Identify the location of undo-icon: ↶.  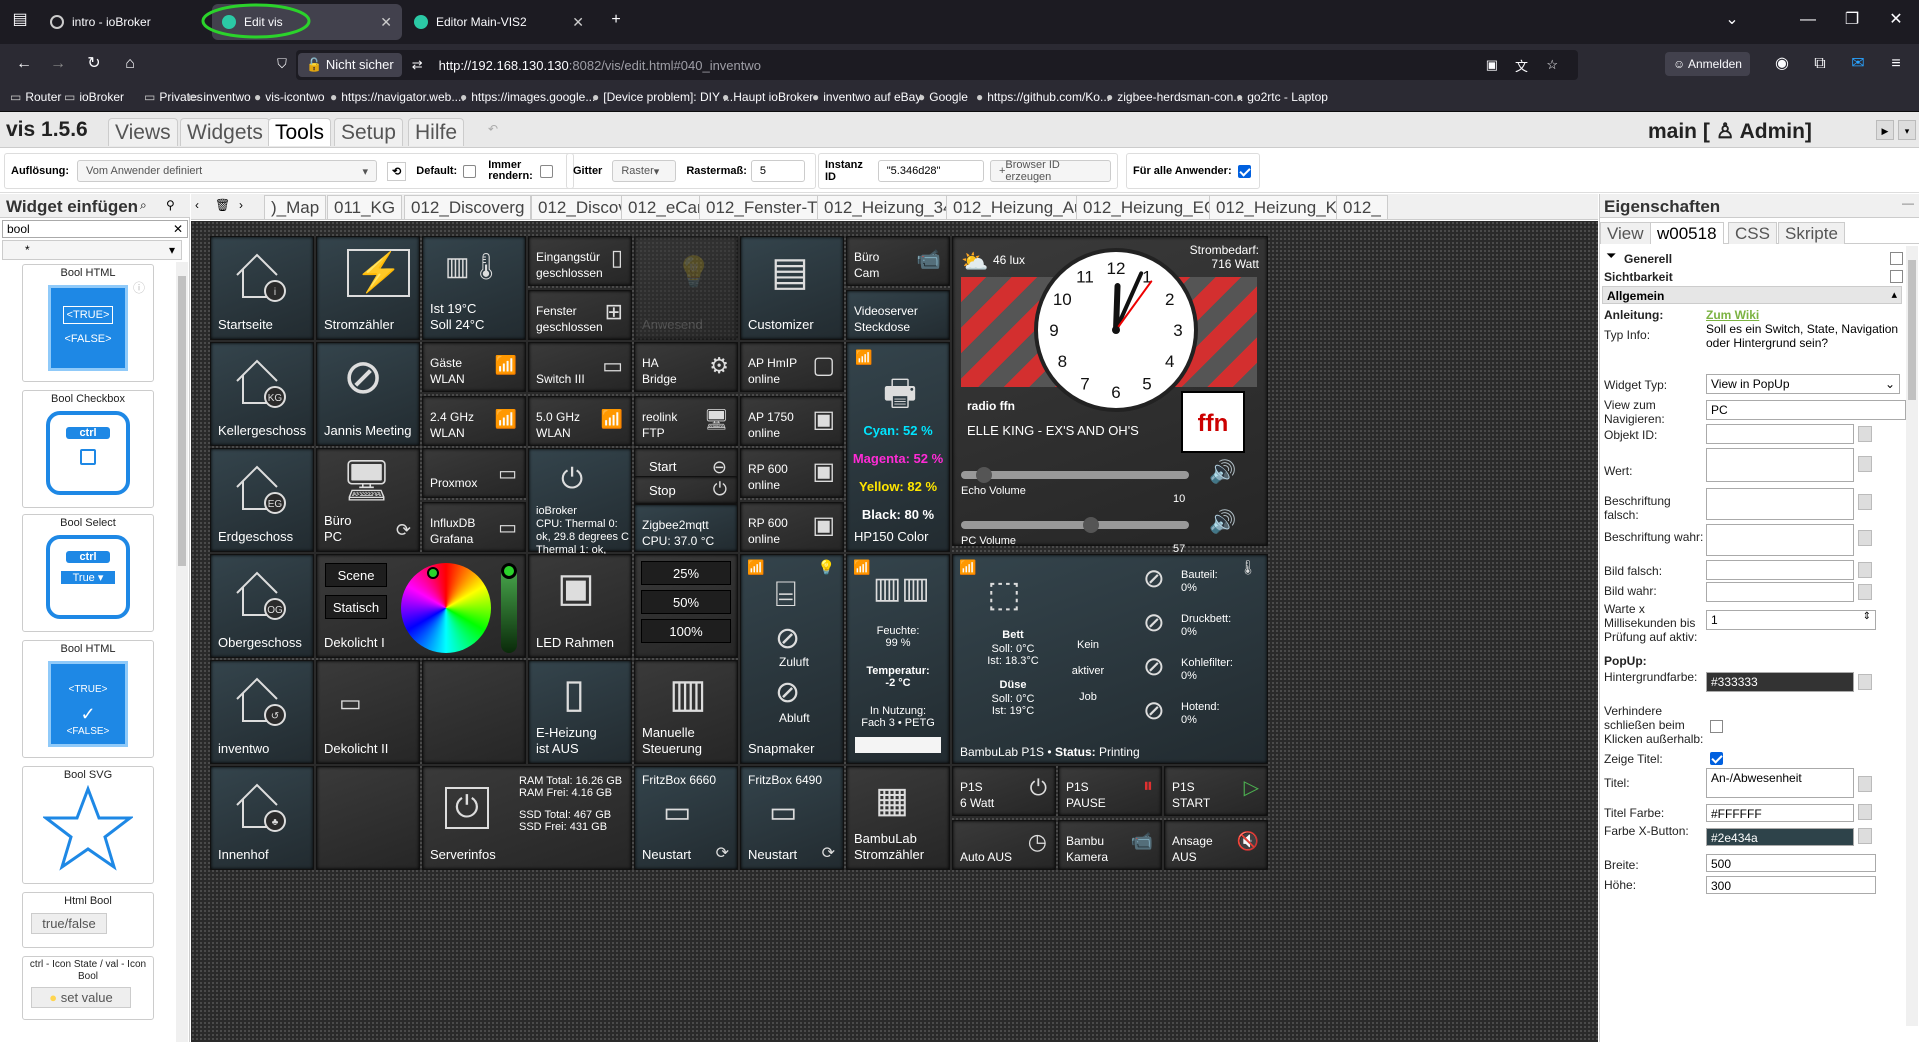
(493, 129).